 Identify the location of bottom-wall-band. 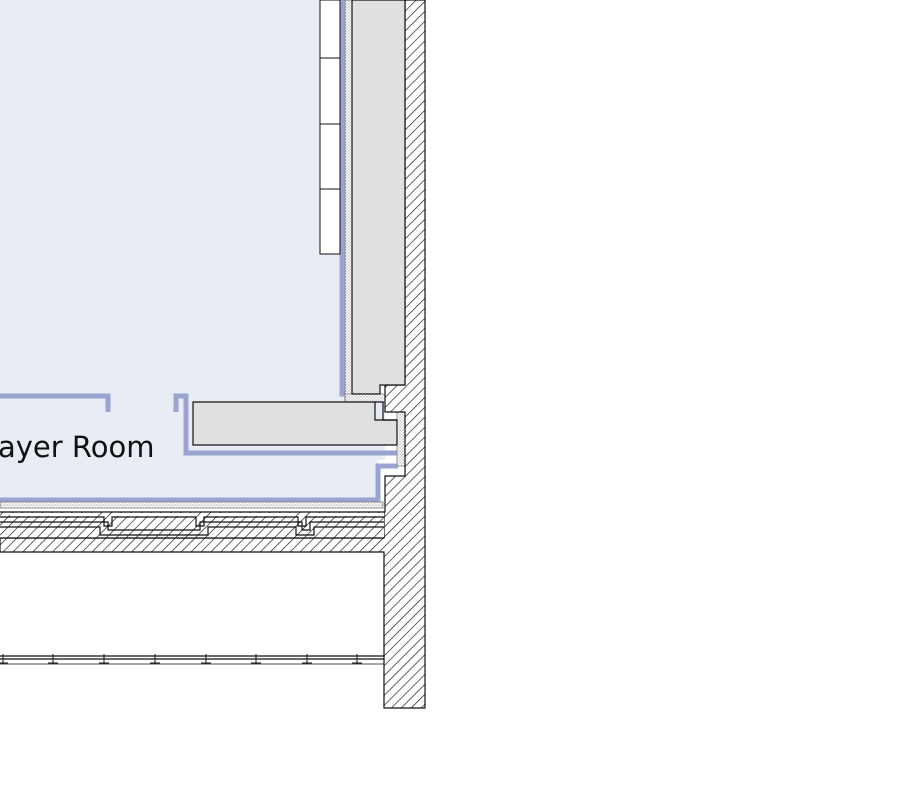
(192, 525).